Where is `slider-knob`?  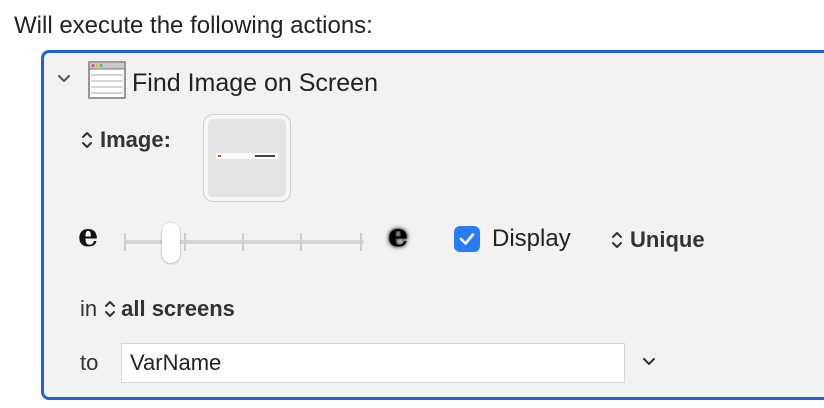 slider-knob is located at coordinates (171, 243).